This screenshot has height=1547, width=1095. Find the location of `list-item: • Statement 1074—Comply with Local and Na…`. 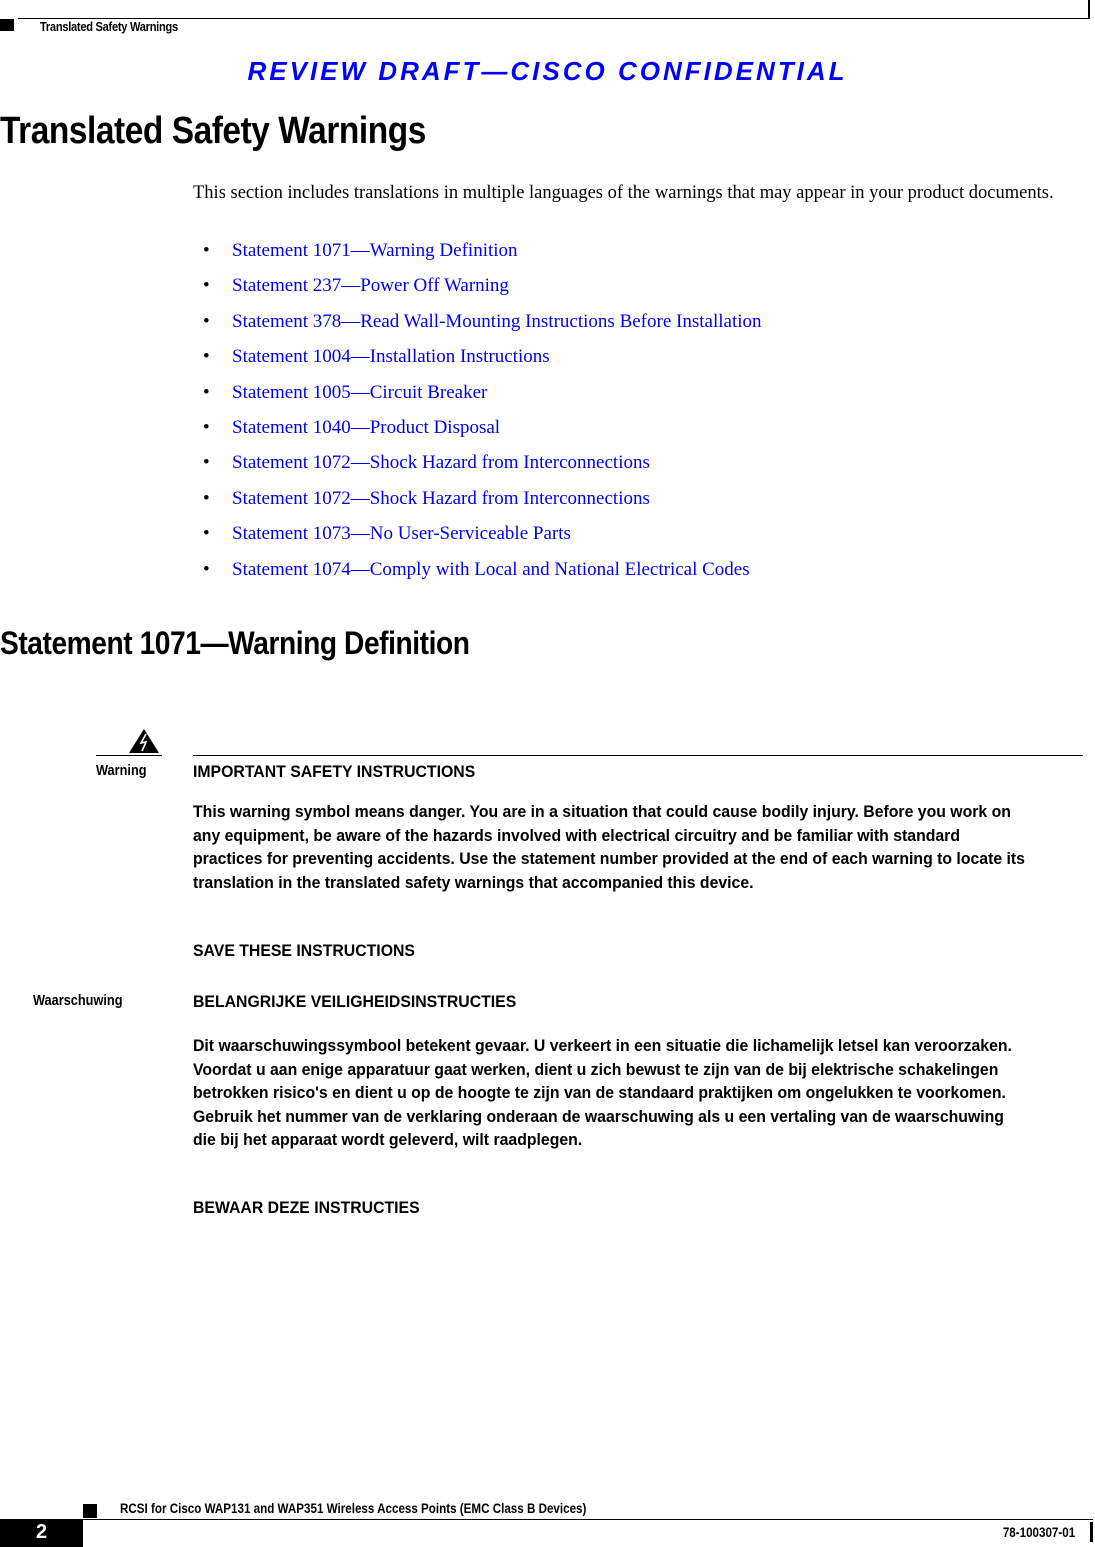

list-item: • Statement 1074—Comply with Local and Na… is located at coordinates (482, 574).